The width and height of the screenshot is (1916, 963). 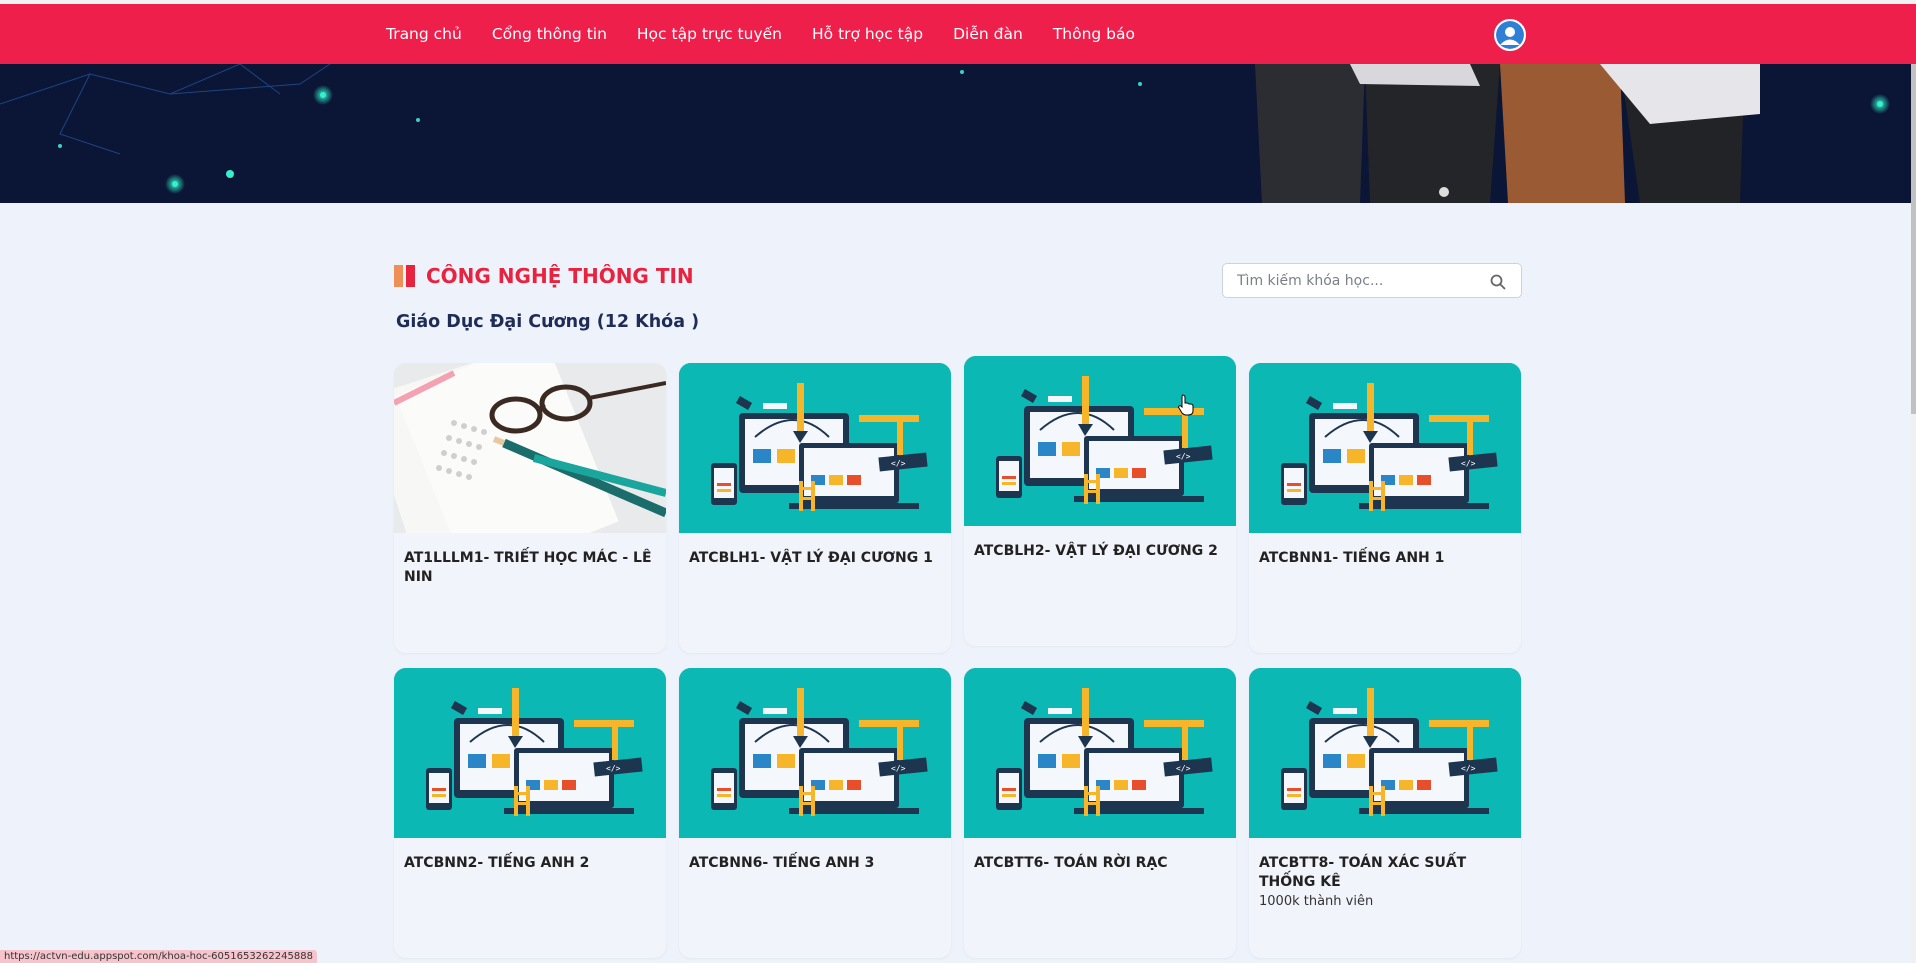 I want to click on course-card-hovered: </> ATCBLH2- VẬT LÝ ĐẠI CƯƠNG 2, so click(x=1100, y=501).